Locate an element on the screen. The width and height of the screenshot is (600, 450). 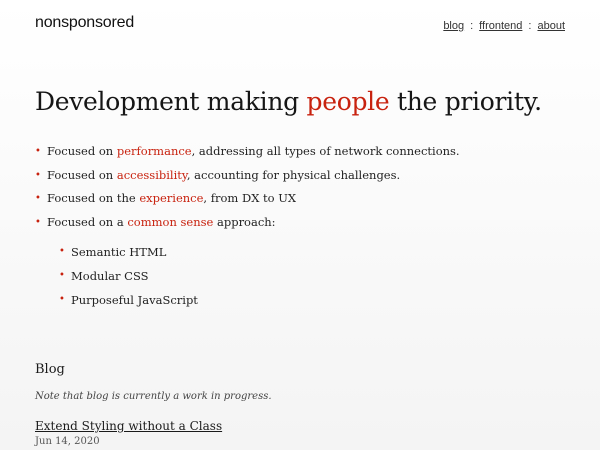
blog-post-link: Extend Styling without a Class is located at coordinates (128, 426).